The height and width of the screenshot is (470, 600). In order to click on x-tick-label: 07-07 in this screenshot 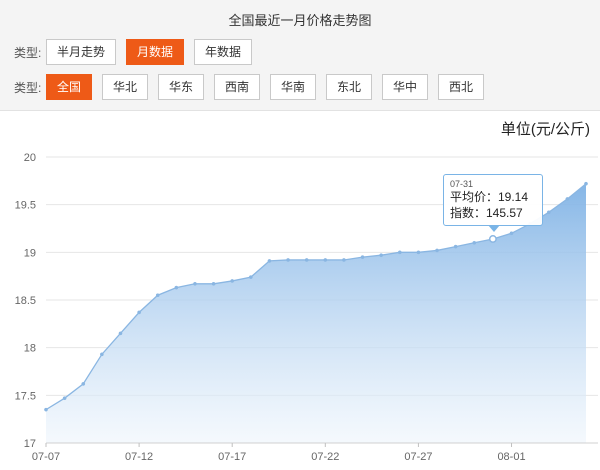, I will do `click(46, 457)`.